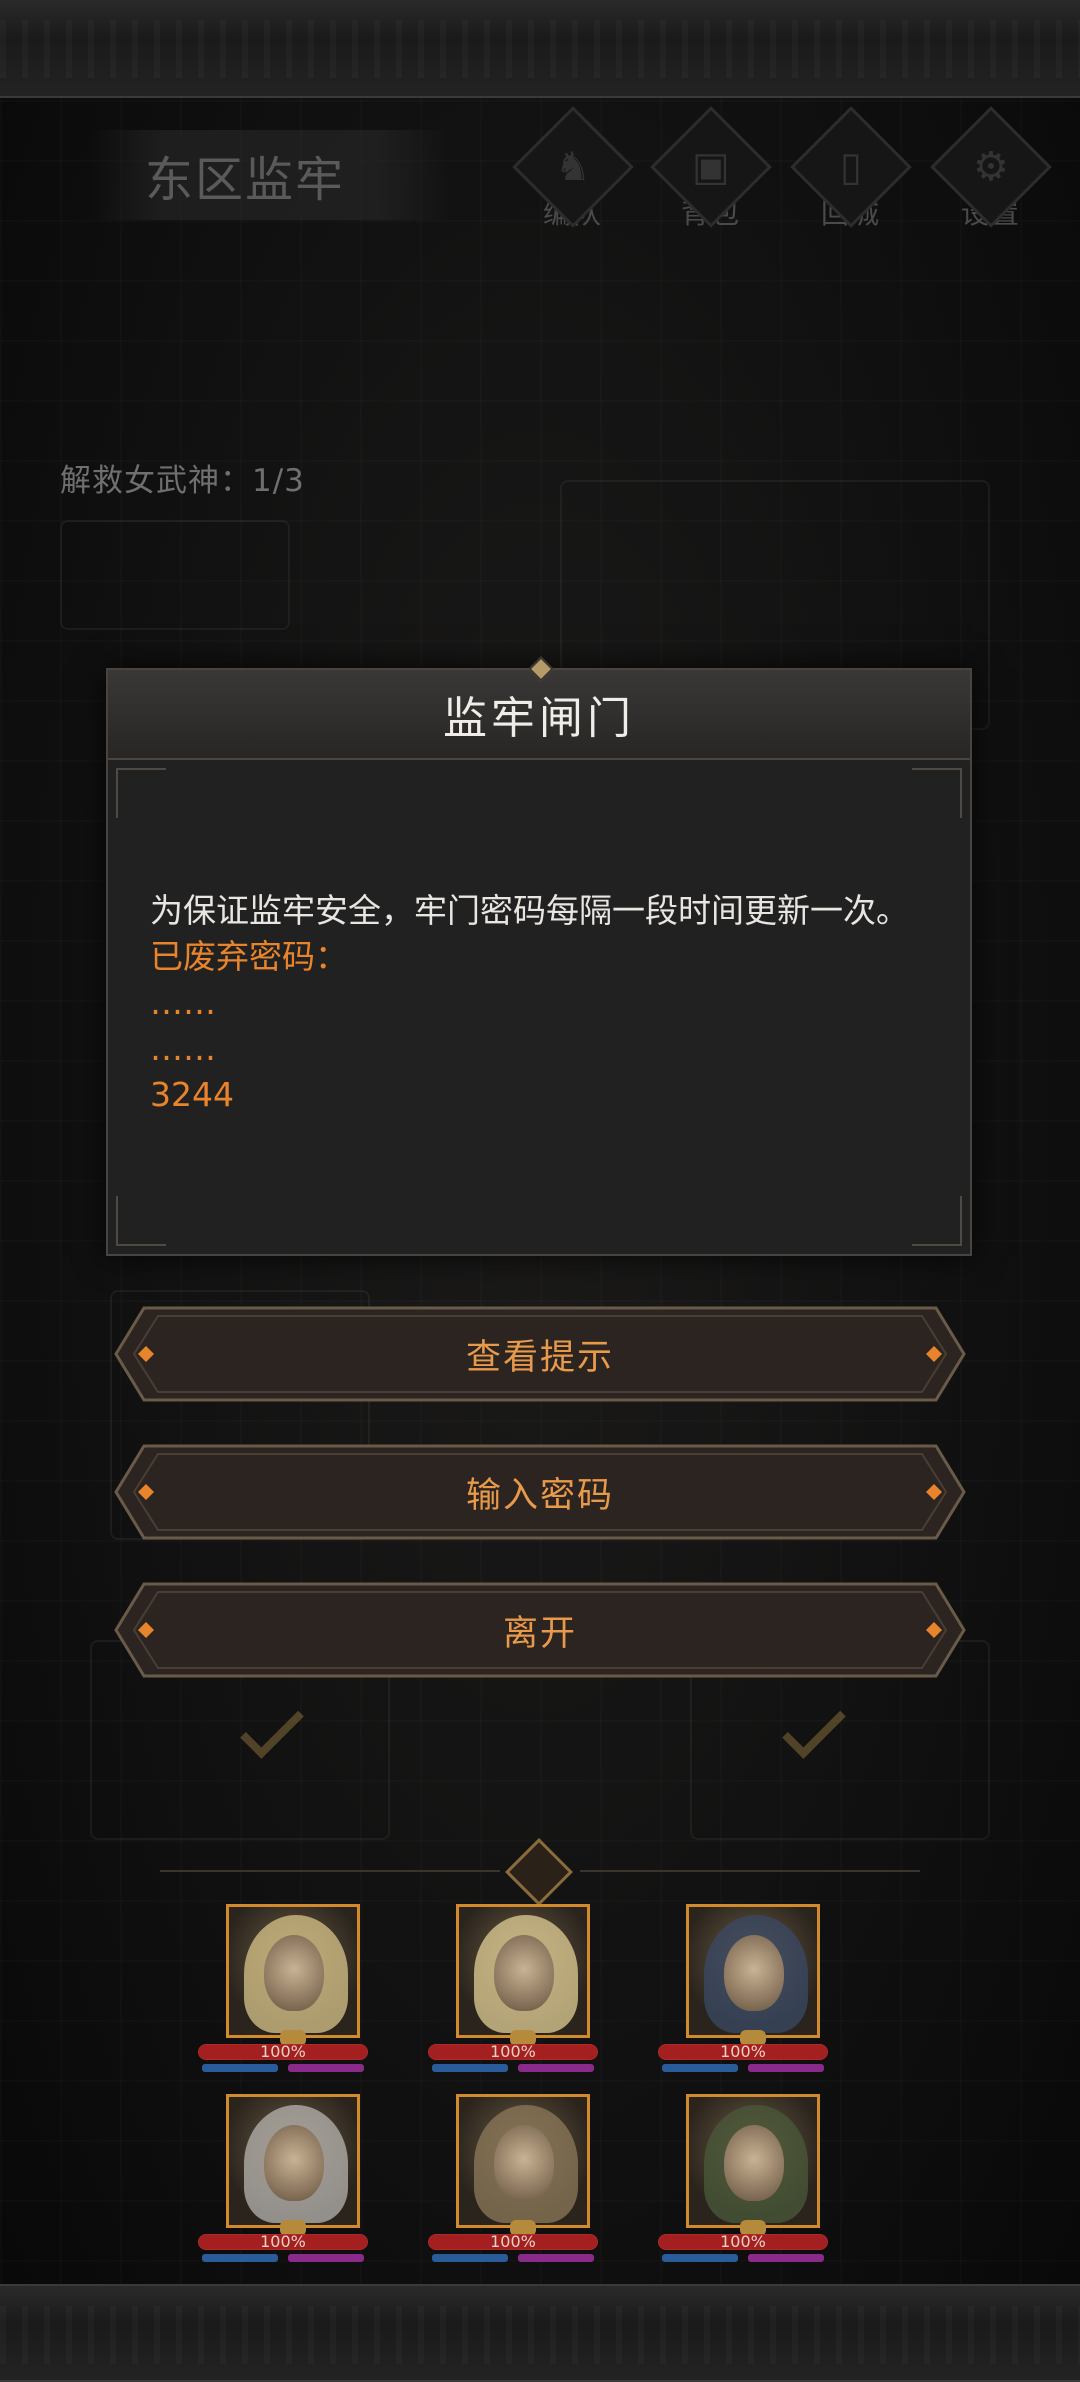 This screenshot has height=2382, width=1080. What do you see at coordinates (573, 167) in the screenshot?
I see `helmet-icon: ♞` at bounding box center [573, 167].